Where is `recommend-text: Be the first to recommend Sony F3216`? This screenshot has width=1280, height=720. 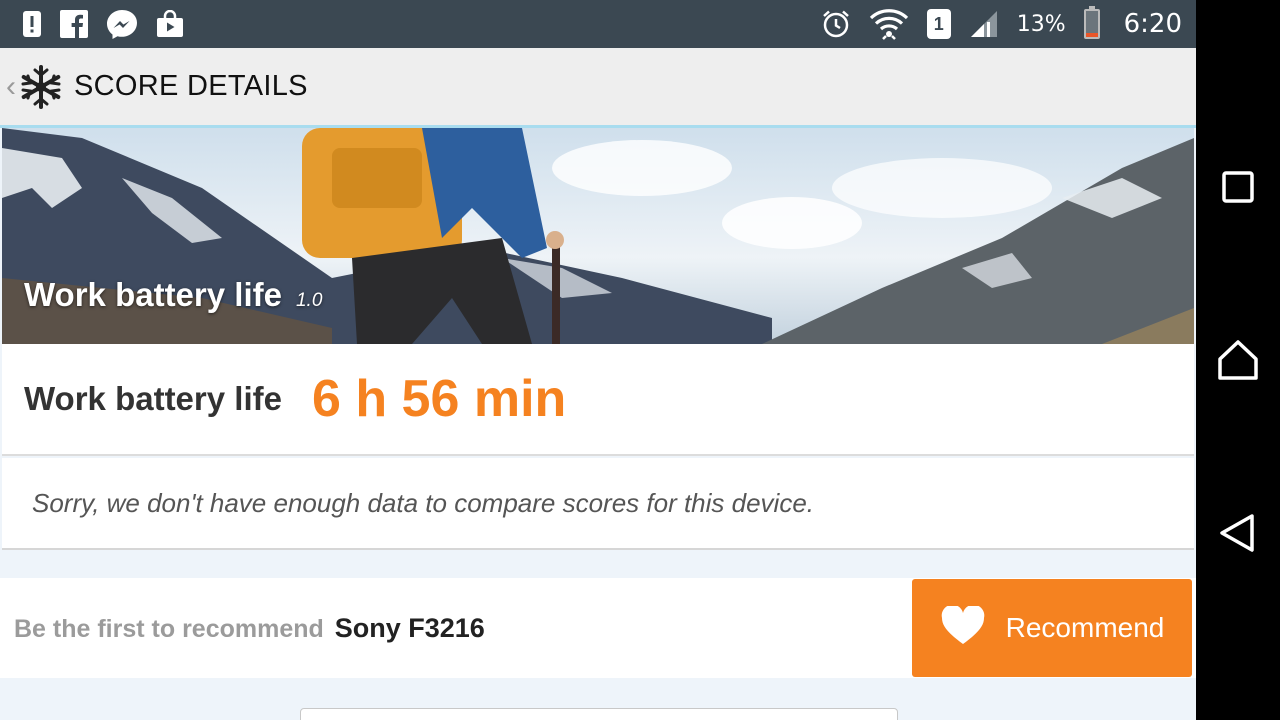
recommend-text: Be the first to recommend Sony F3216 is located at coordinates (249, 628).